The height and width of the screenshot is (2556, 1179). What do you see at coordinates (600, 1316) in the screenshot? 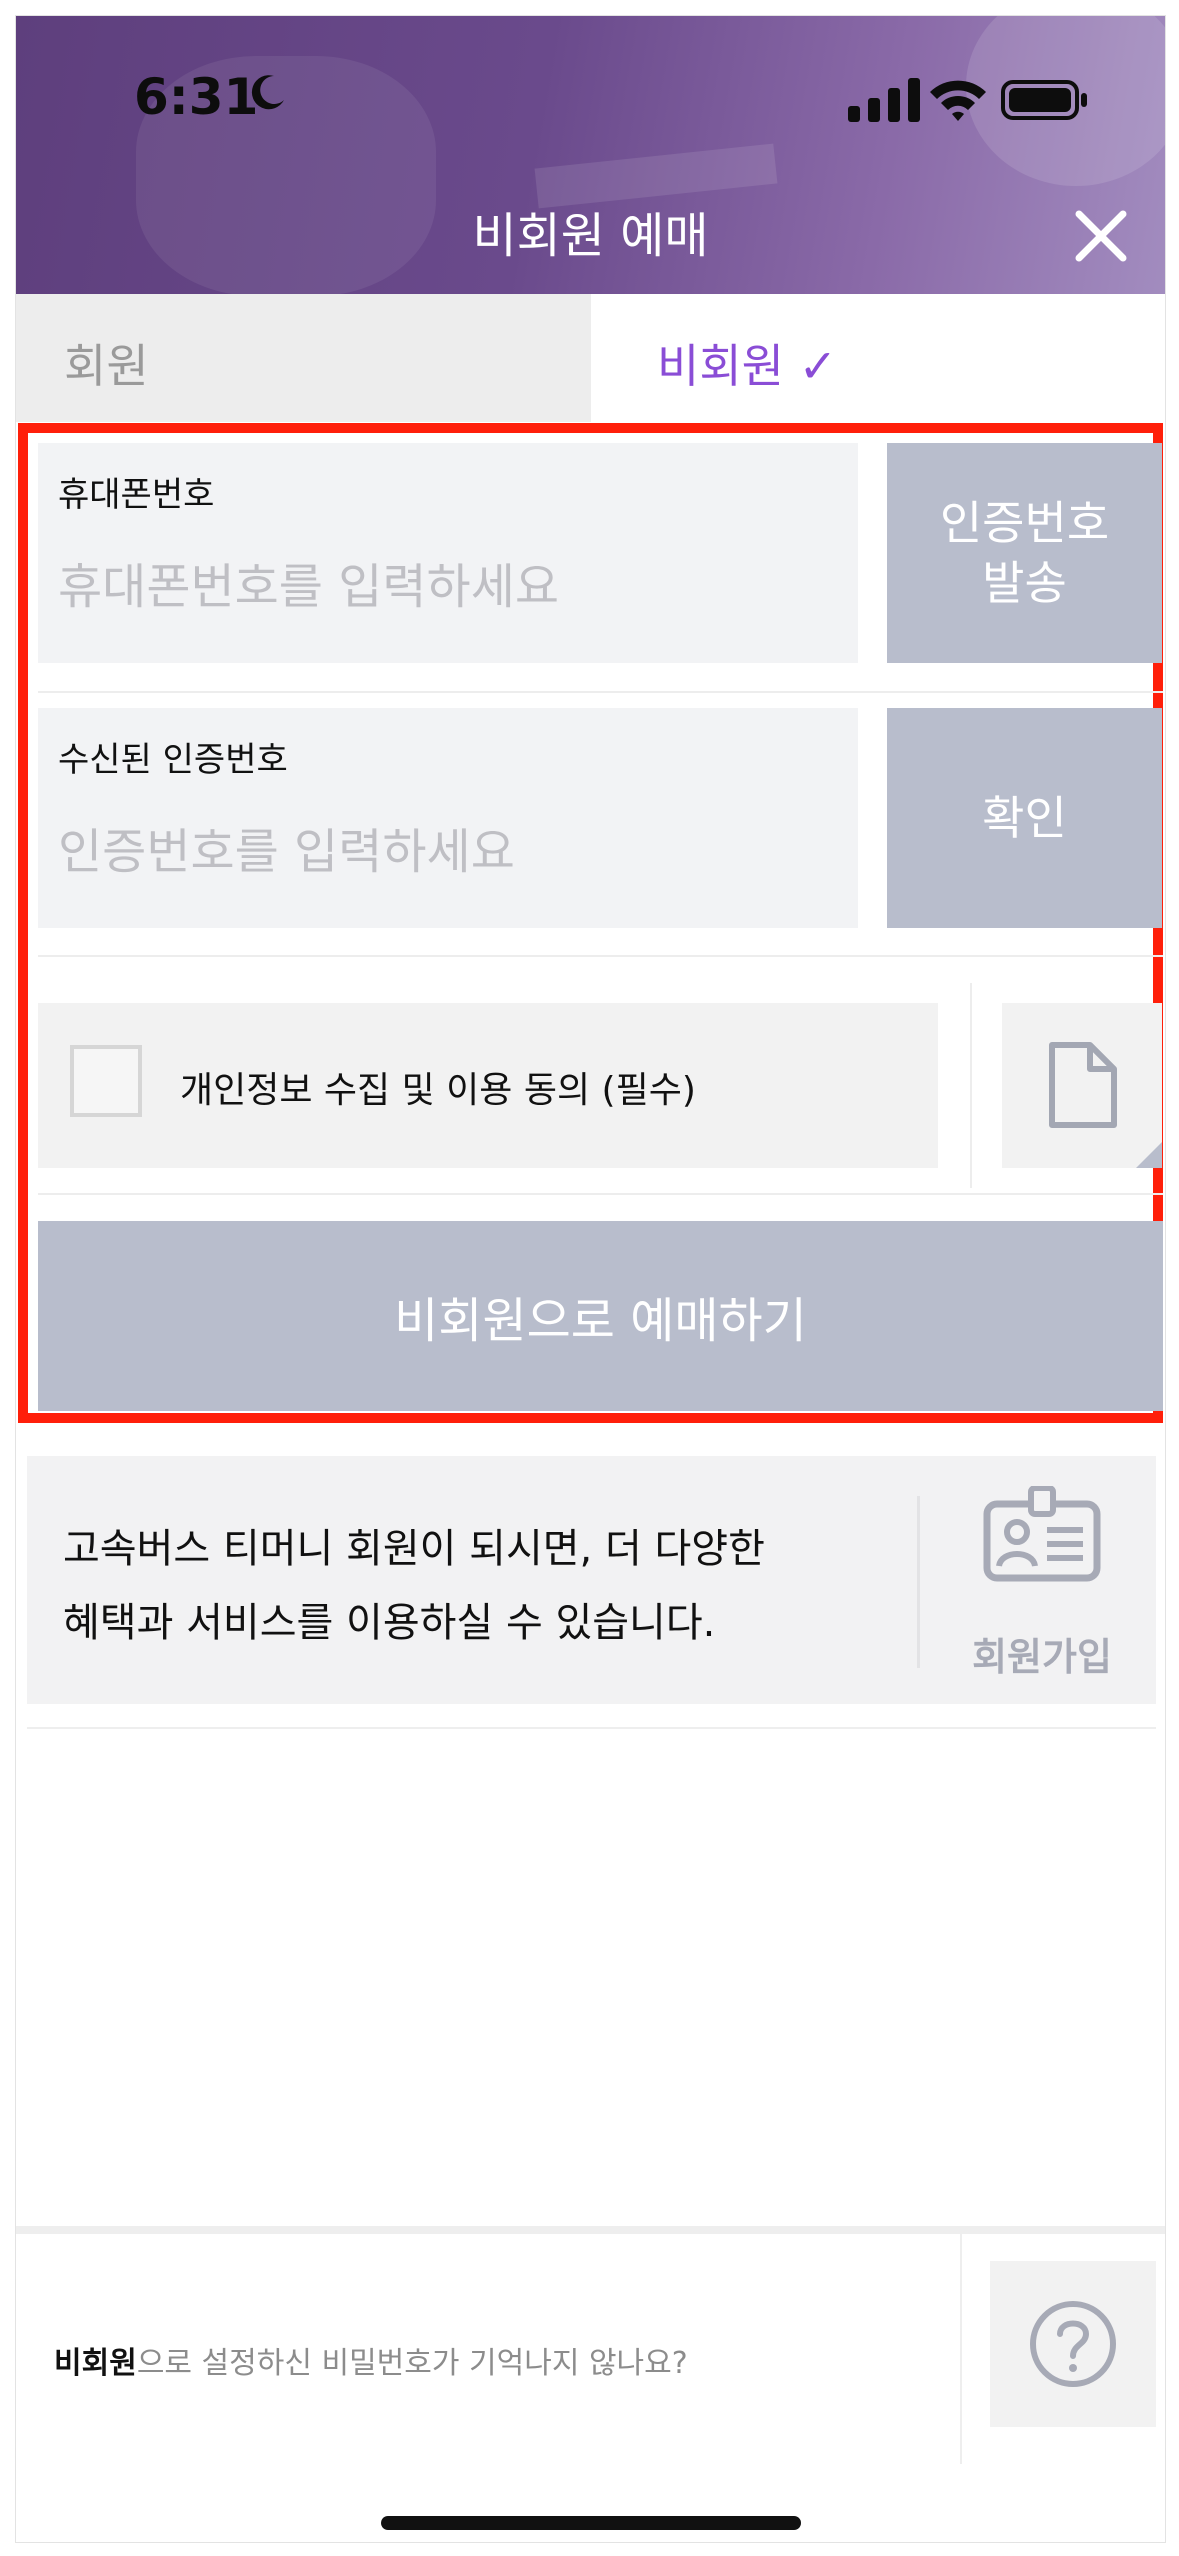
I see `guest-booking-submit-button: 비회원으로 예매하기` at bounding box center [600, 1316].